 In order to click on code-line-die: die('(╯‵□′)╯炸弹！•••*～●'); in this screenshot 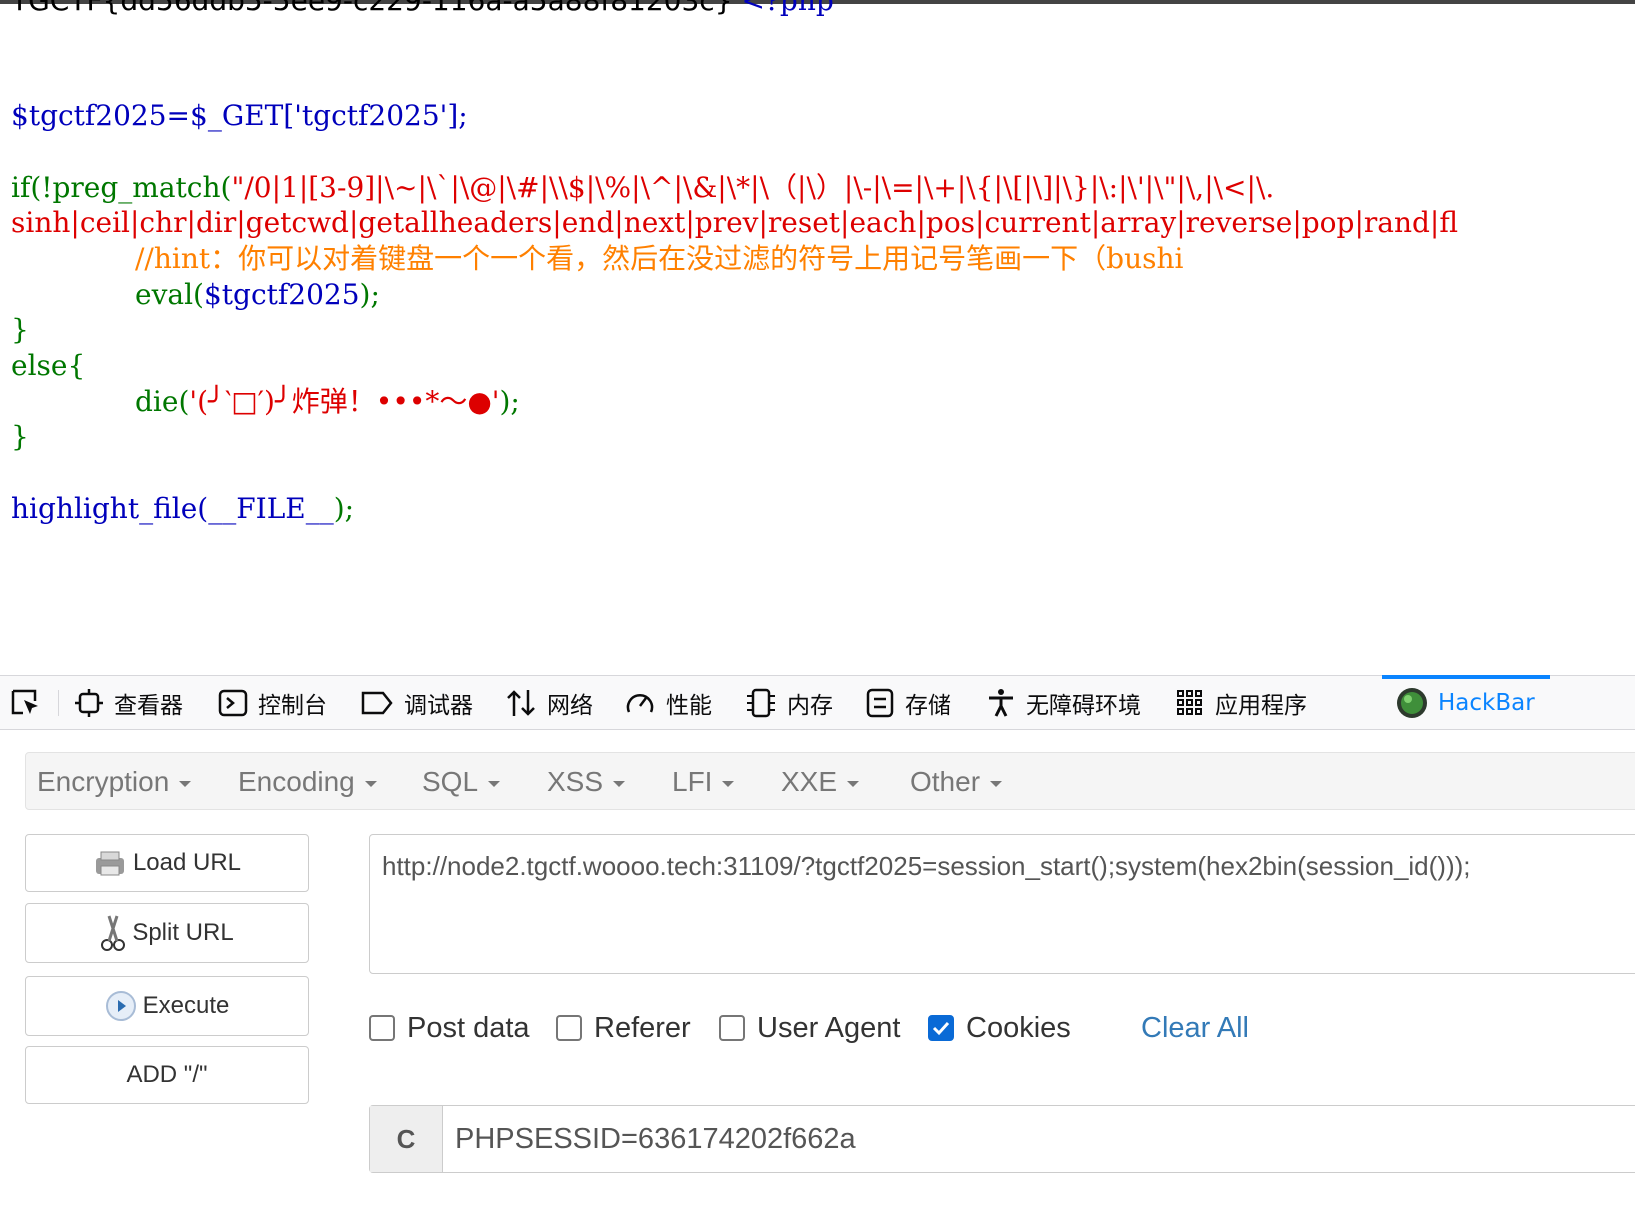, I will do `click(327, 401)`.